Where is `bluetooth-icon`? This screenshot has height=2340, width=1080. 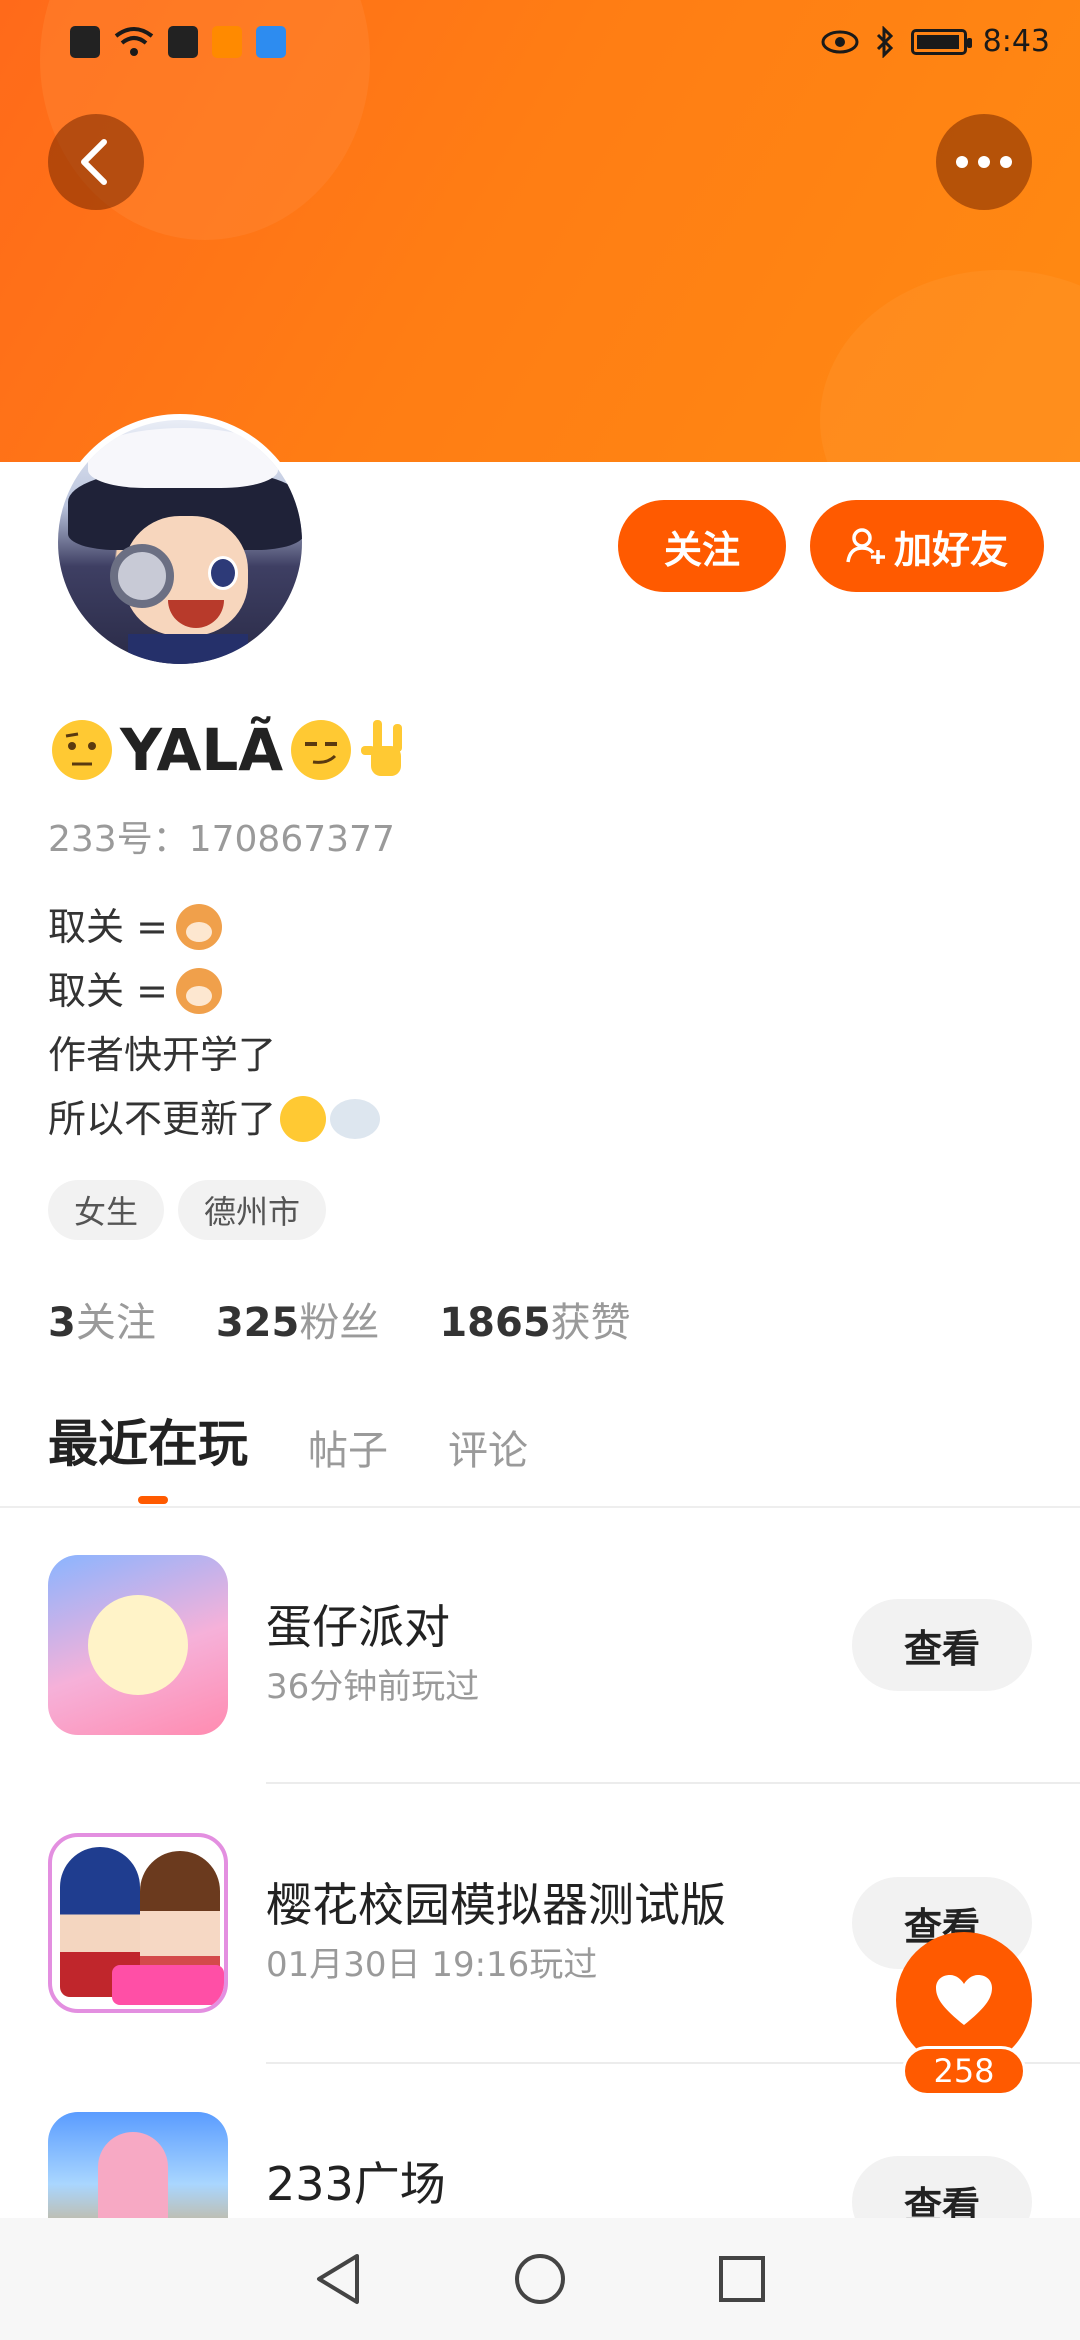 bluetooth-icon is located at coordinates (884, 41).